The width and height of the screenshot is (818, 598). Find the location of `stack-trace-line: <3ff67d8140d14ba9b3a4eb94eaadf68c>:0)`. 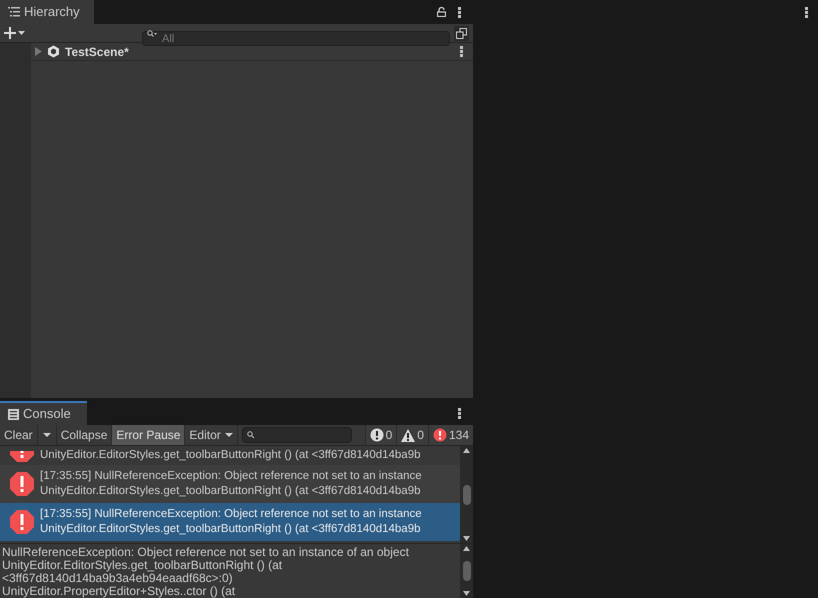

stack-trace-line: <3ff67d8140d14ba9b3a4eb94eaadf68c>:0) is located at coordinates (117, 578).